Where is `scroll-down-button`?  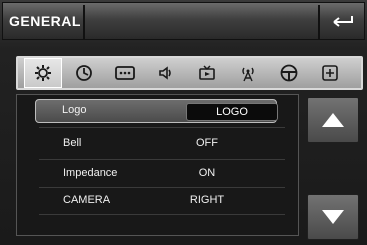
scroll-down-button is located at coordinates (333, 217).